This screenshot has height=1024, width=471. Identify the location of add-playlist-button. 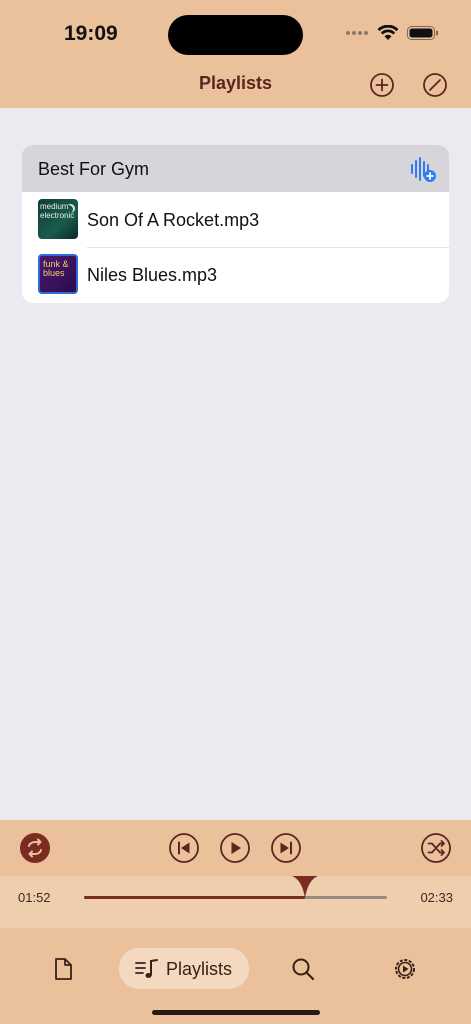
(382, 85).